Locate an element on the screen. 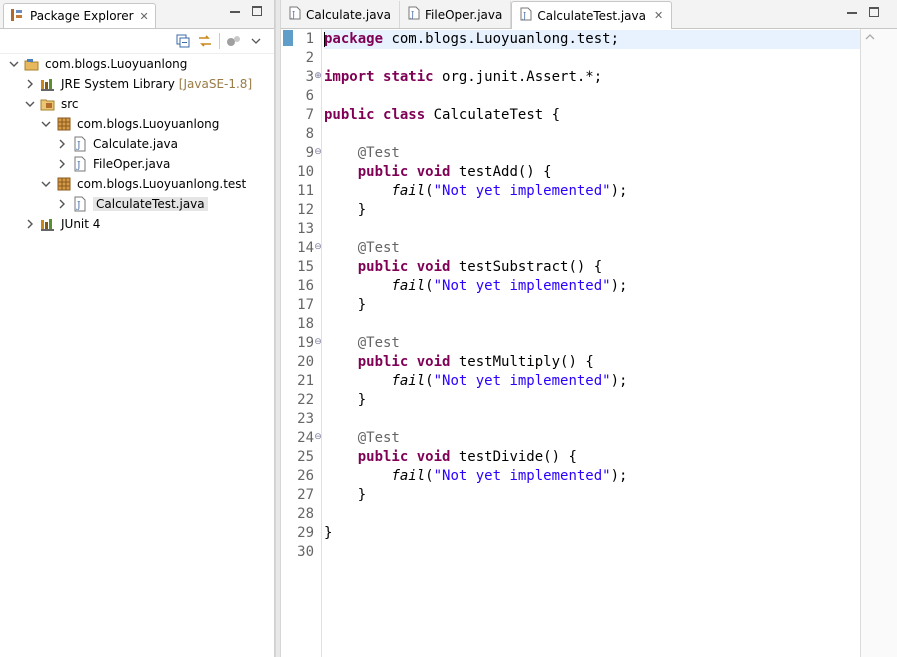 This screenshot has width=897, height=657. code-token: class is located at coordinates (404, 115).